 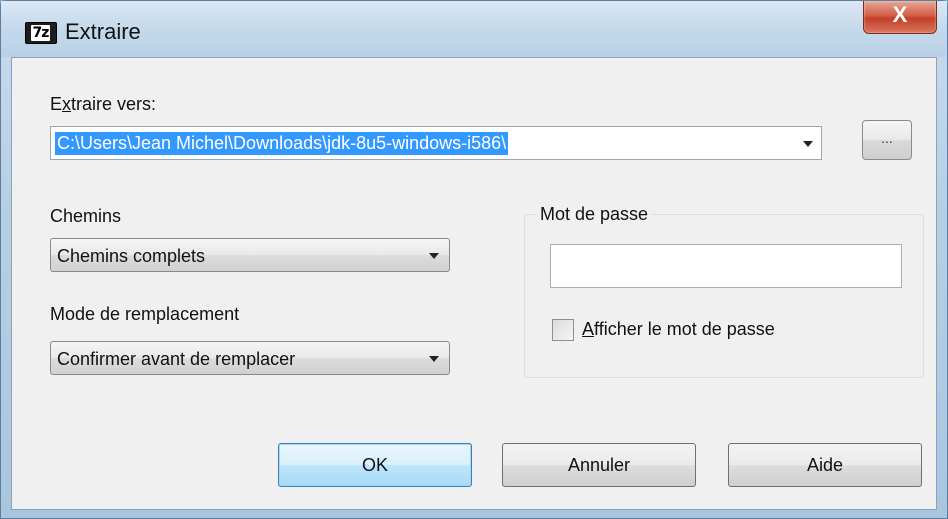 I want to click on close-button: X, so click(x=900, y=17).